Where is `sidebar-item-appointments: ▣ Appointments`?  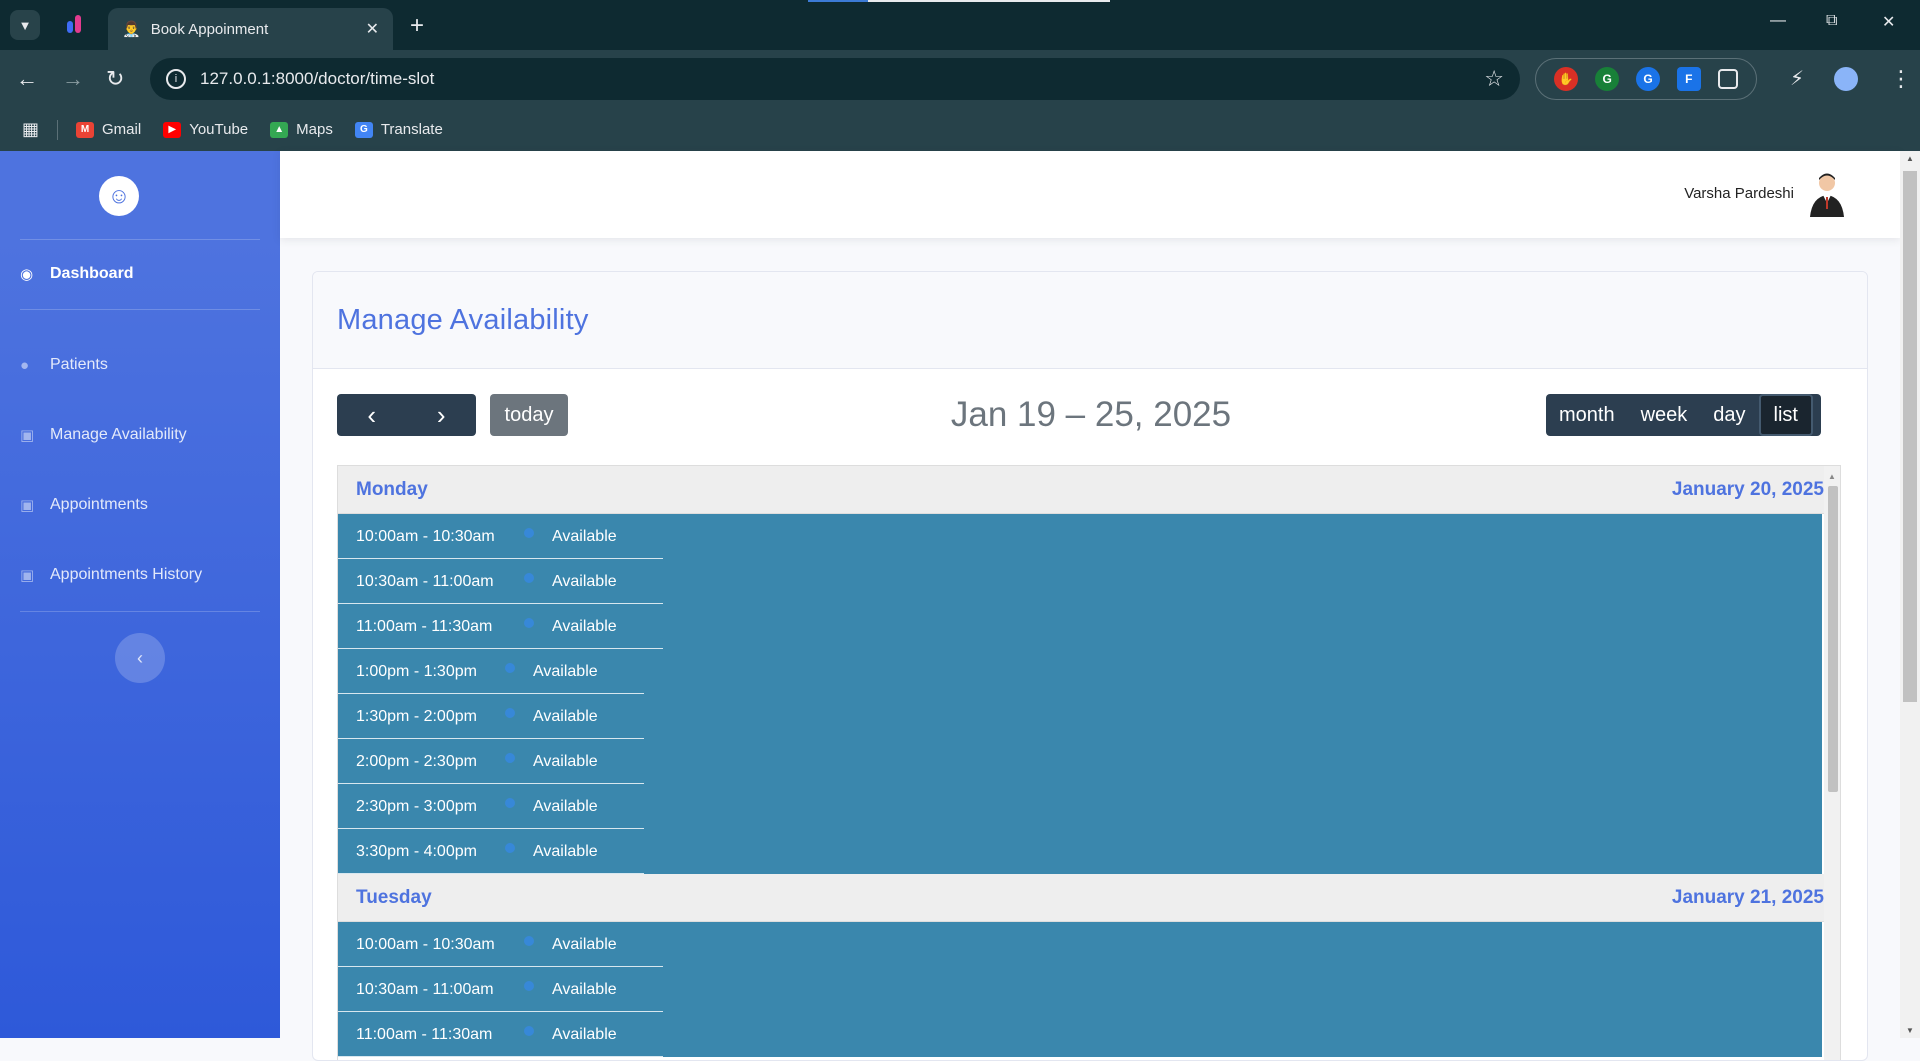 sidebar-item-appointments: ▣ Appointments is located at coordinates (84, 505).